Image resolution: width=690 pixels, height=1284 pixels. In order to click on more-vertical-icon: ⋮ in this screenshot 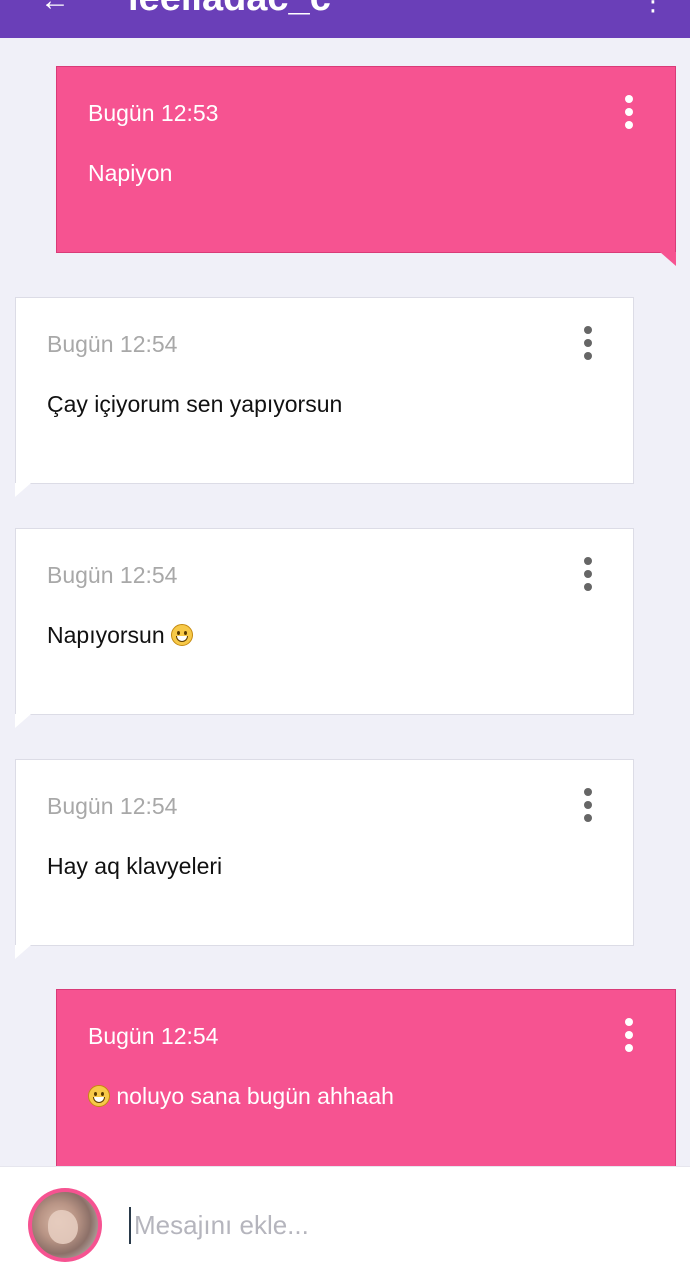, I will do `click(653, 7)`.